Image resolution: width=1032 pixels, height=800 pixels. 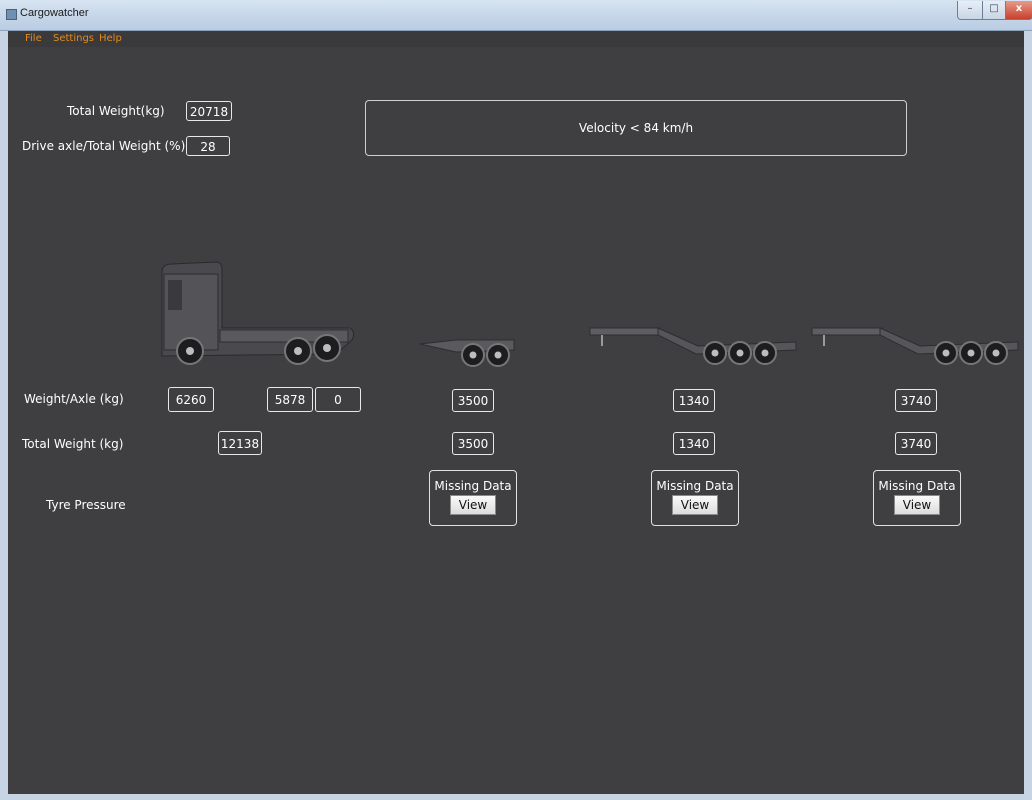 What do you see at coordinates (994, 10) in the screenshot?
I see `maximize-button: □` at bounding box center [994, 10].